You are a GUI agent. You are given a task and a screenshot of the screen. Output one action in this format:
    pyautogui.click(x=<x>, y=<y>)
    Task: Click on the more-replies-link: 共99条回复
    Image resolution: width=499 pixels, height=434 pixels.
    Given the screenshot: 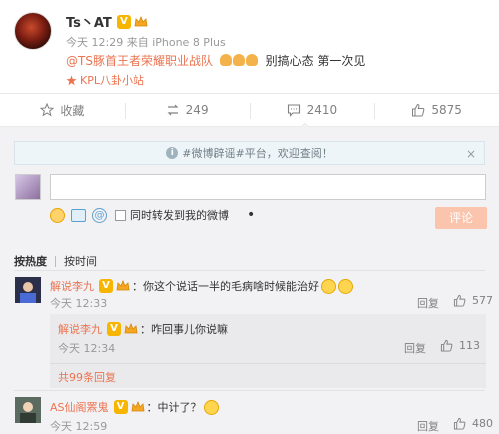 What is the action you would take?
    pyautogui.click(x=87, y=377)
    